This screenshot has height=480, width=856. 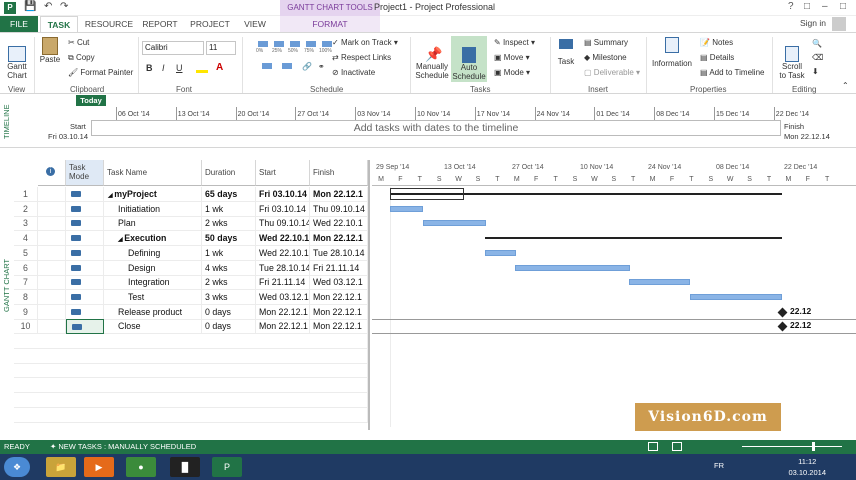 I want to click on info-column-header: i, so click(x=52, y=173).